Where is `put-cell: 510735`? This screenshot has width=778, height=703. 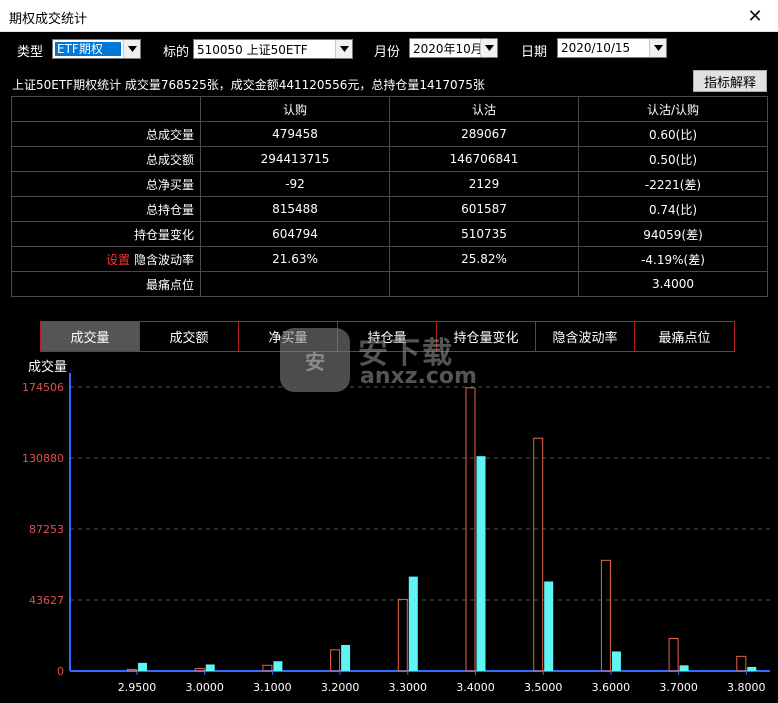 put-cell: 510735 is located at coordinates (484, 234).